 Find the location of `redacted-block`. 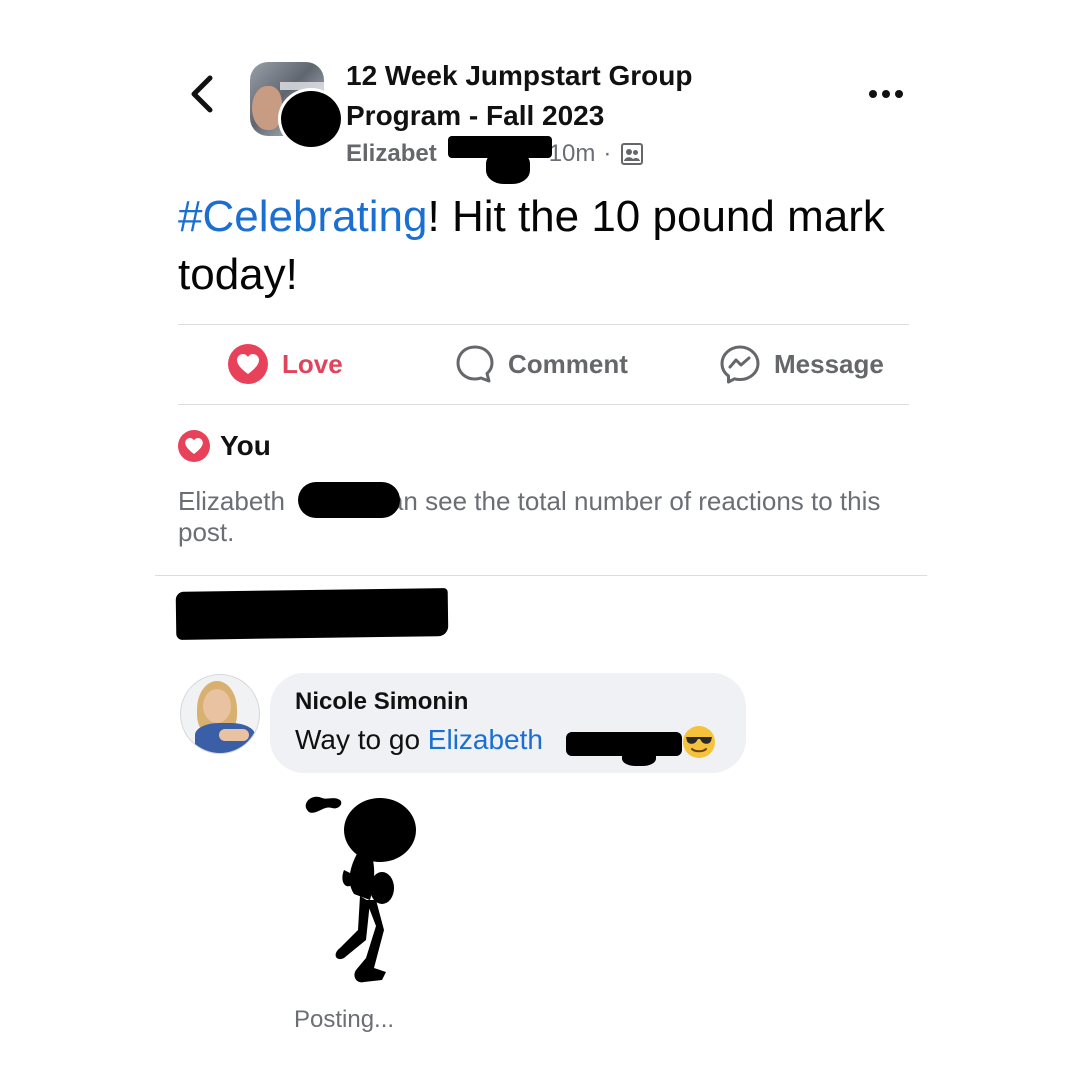

redacted-block is located at coordinates (312, 614).